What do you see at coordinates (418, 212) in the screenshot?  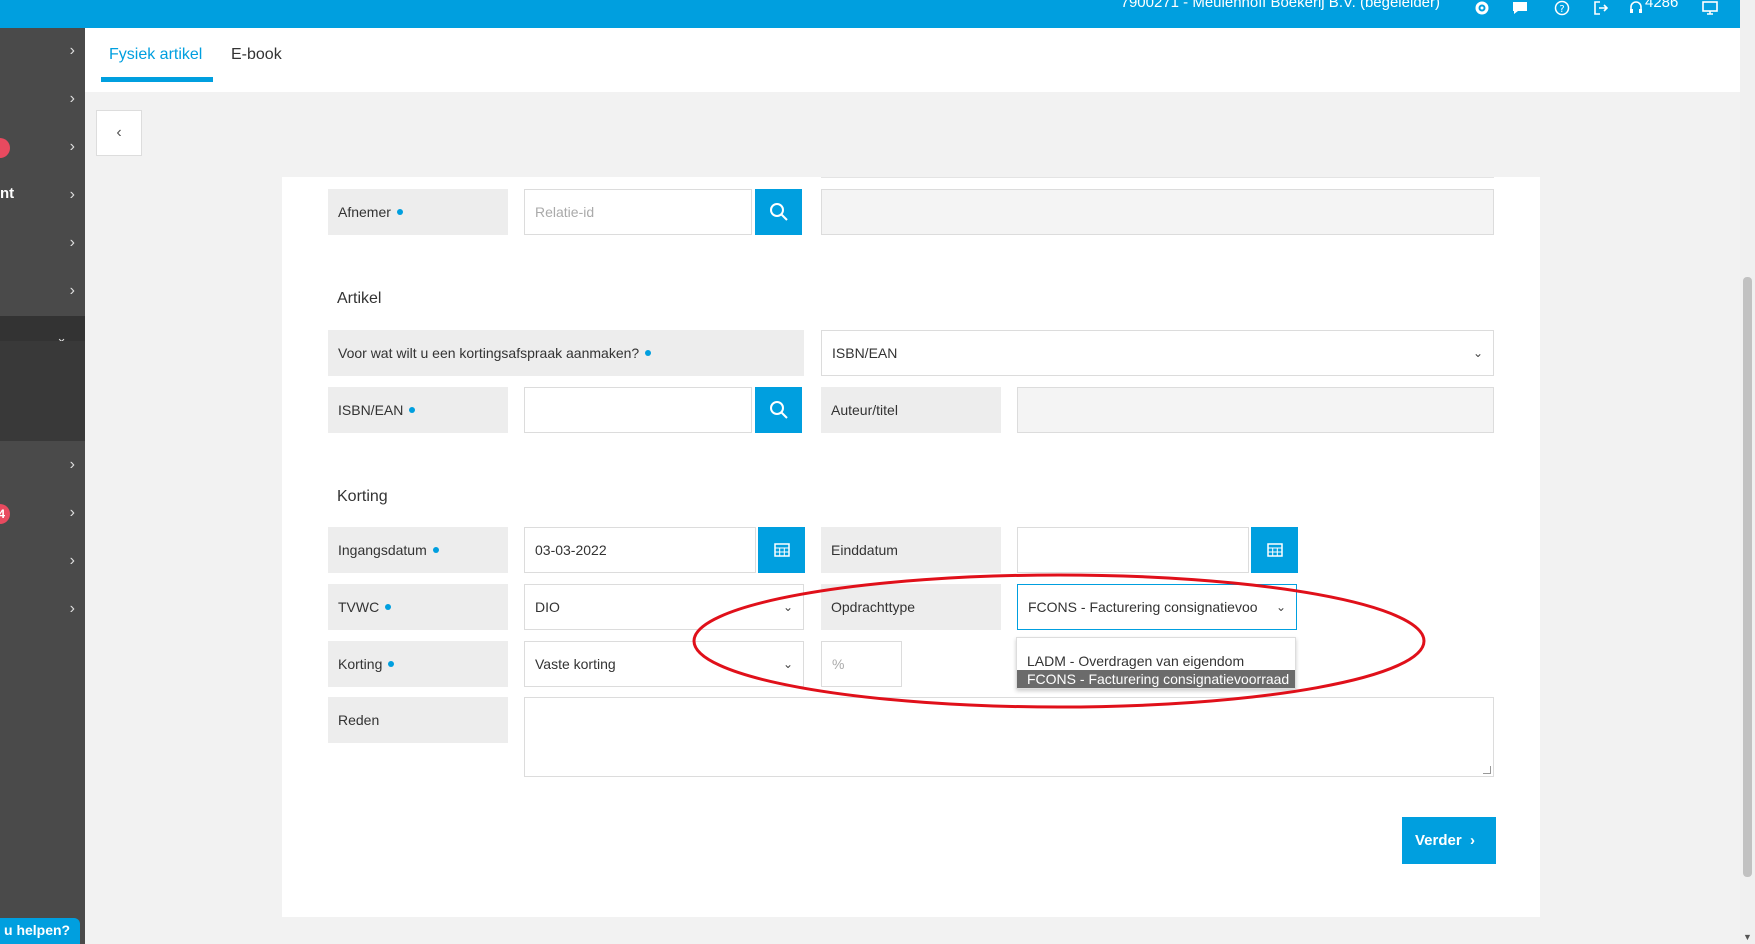 I see `afnemer-label: Afnemer` at bounding box center [418, 212].